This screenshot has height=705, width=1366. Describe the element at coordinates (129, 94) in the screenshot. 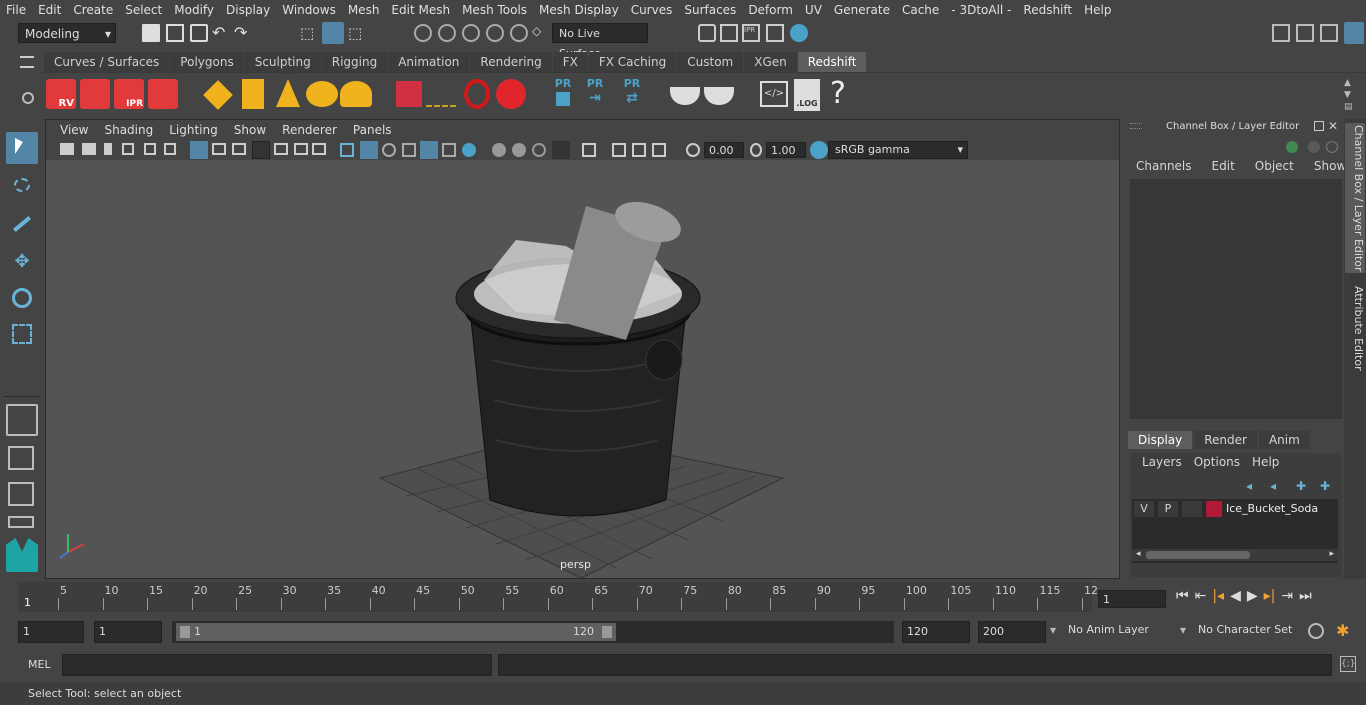

I see `redshift-ipr-icon: IPR` at that location.